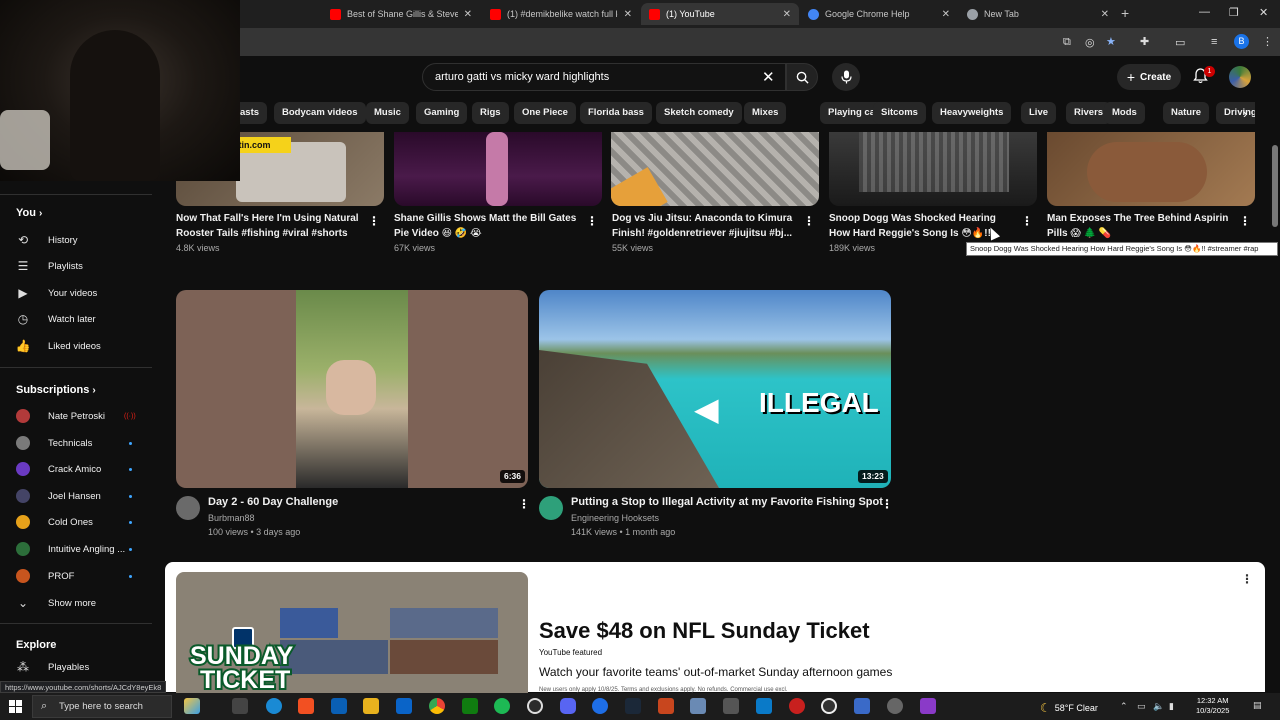 The height and width of the screenshot is (720, 1280). I want to click on spotify-icon, so click(502, 706).